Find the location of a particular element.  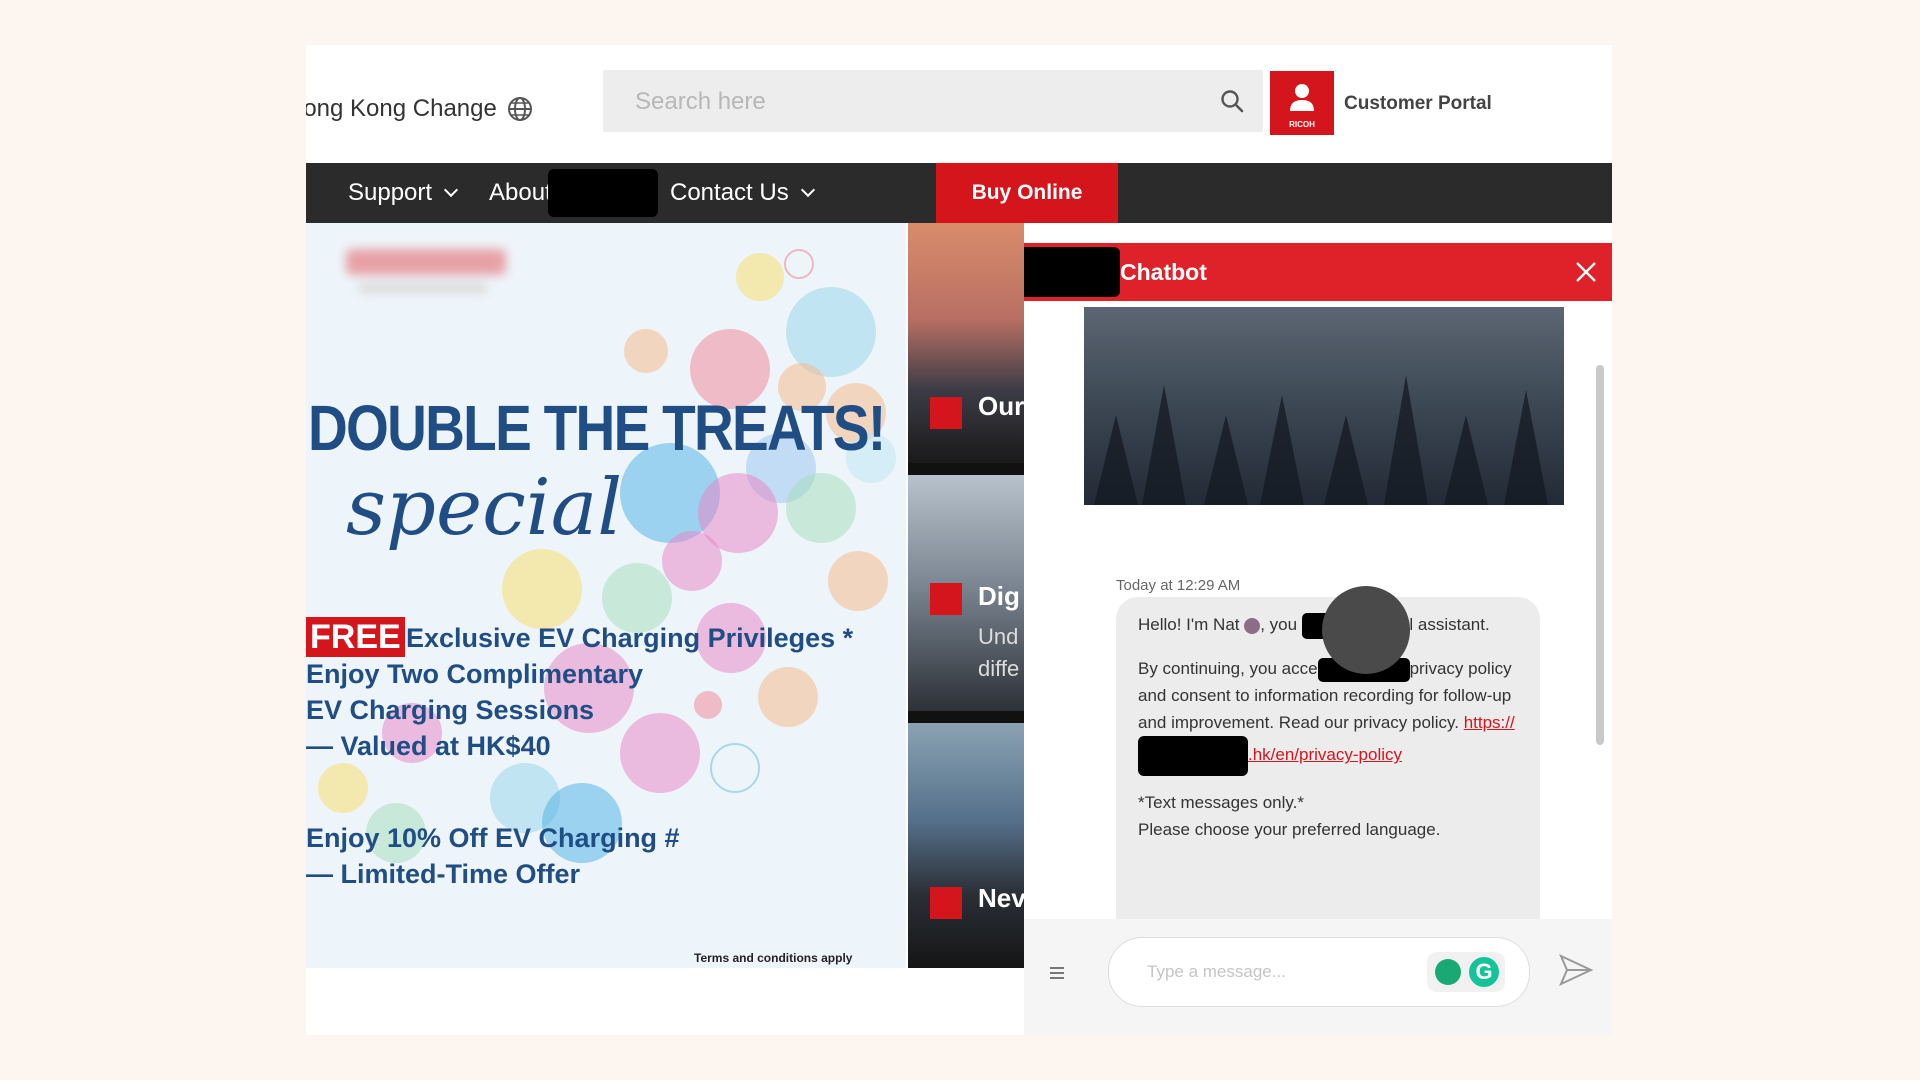

nav-support-label: Support is located at coordinates (390, 192).